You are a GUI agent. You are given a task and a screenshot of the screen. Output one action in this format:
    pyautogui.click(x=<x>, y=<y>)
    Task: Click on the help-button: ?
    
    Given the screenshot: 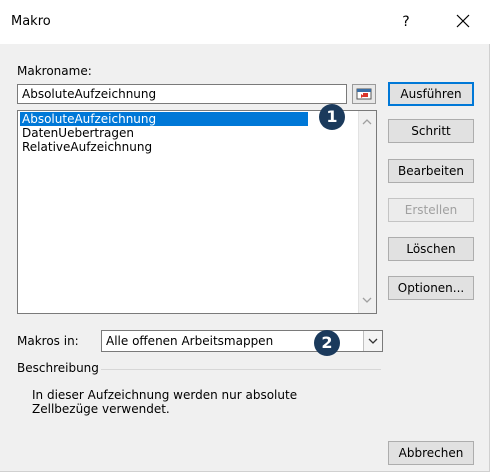 What is the action you would take?
    pyautogui.click(x=406, y=22)
    